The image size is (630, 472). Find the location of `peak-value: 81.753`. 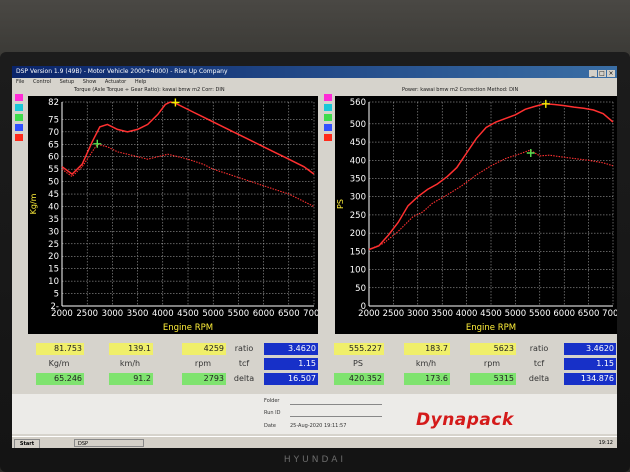

peak-value: 81.753 is located at coordinates (60, 349).